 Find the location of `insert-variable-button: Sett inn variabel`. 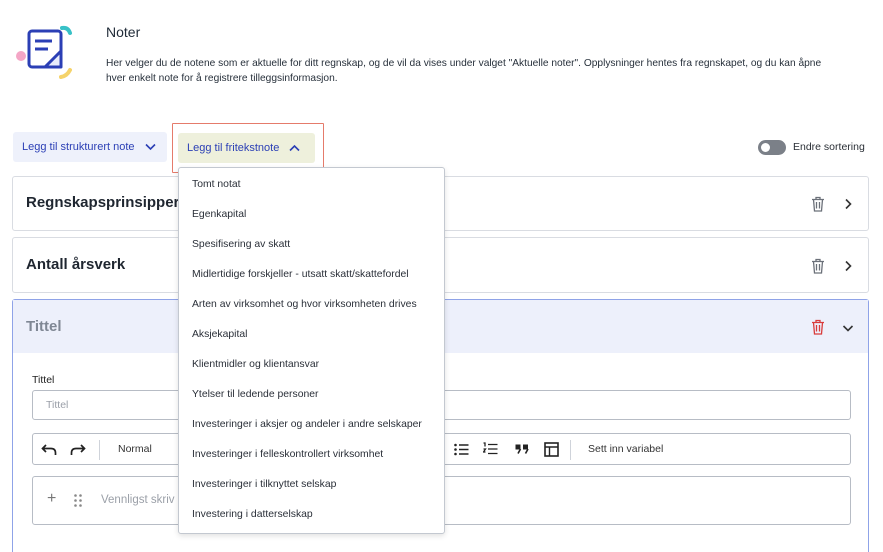

insert-variable-button: Sett inn variabel is located at coordinates (625, 449).